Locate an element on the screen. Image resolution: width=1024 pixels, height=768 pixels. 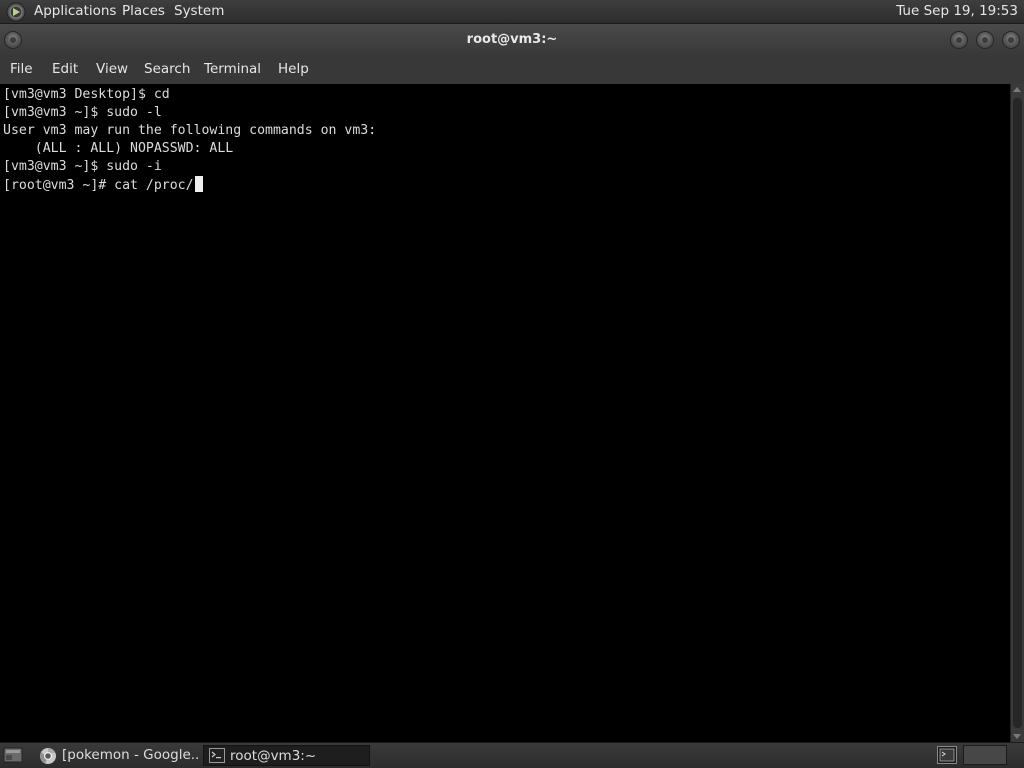
terminal-line: (ALL : ALL) NOPASSWD: ALL is located at coordinates (118, 148).